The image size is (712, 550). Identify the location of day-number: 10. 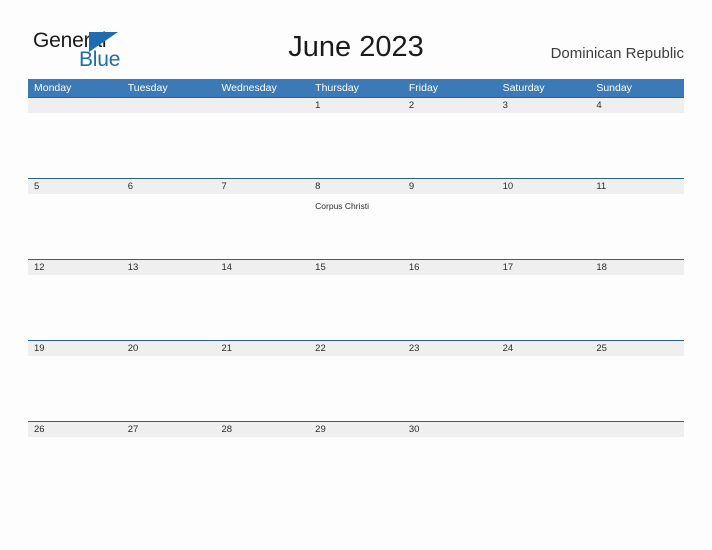
(544, 186).